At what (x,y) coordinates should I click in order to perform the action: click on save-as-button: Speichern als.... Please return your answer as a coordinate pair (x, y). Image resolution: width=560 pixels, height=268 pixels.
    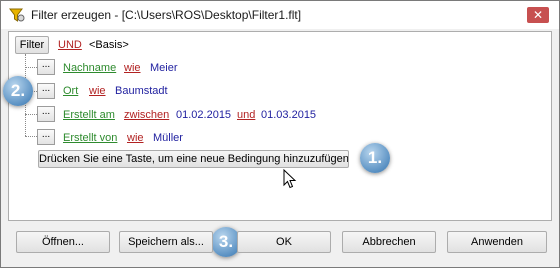
    Looking at the image, I should click on (166, 242).